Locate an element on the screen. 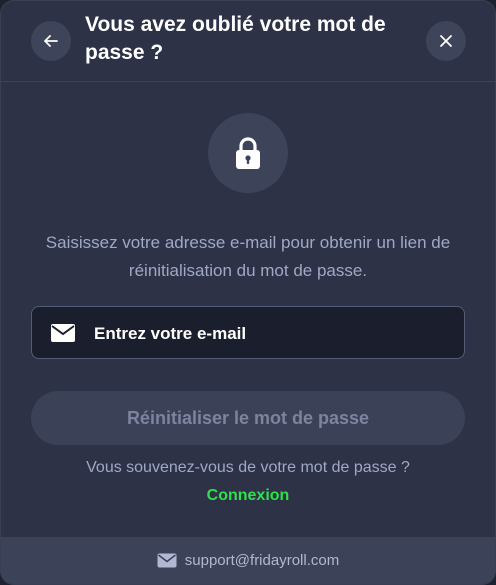  modal-header: Vous avez oublié votre mot de passe ? is located at coordinates (248, 41).